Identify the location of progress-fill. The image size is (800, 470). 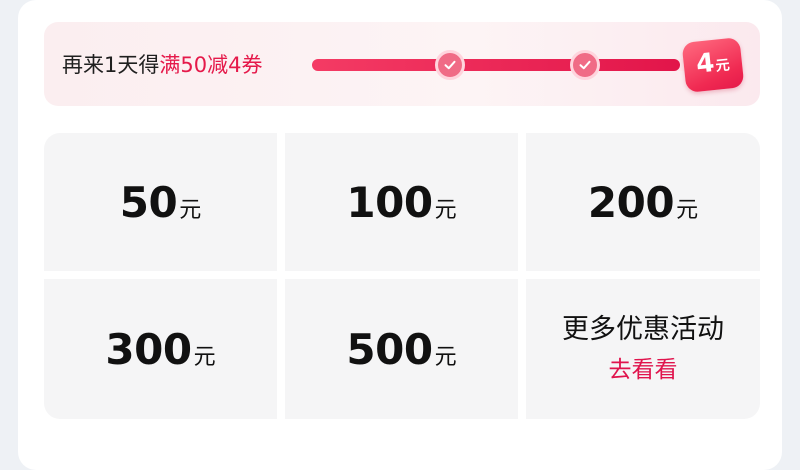
(496, 65).